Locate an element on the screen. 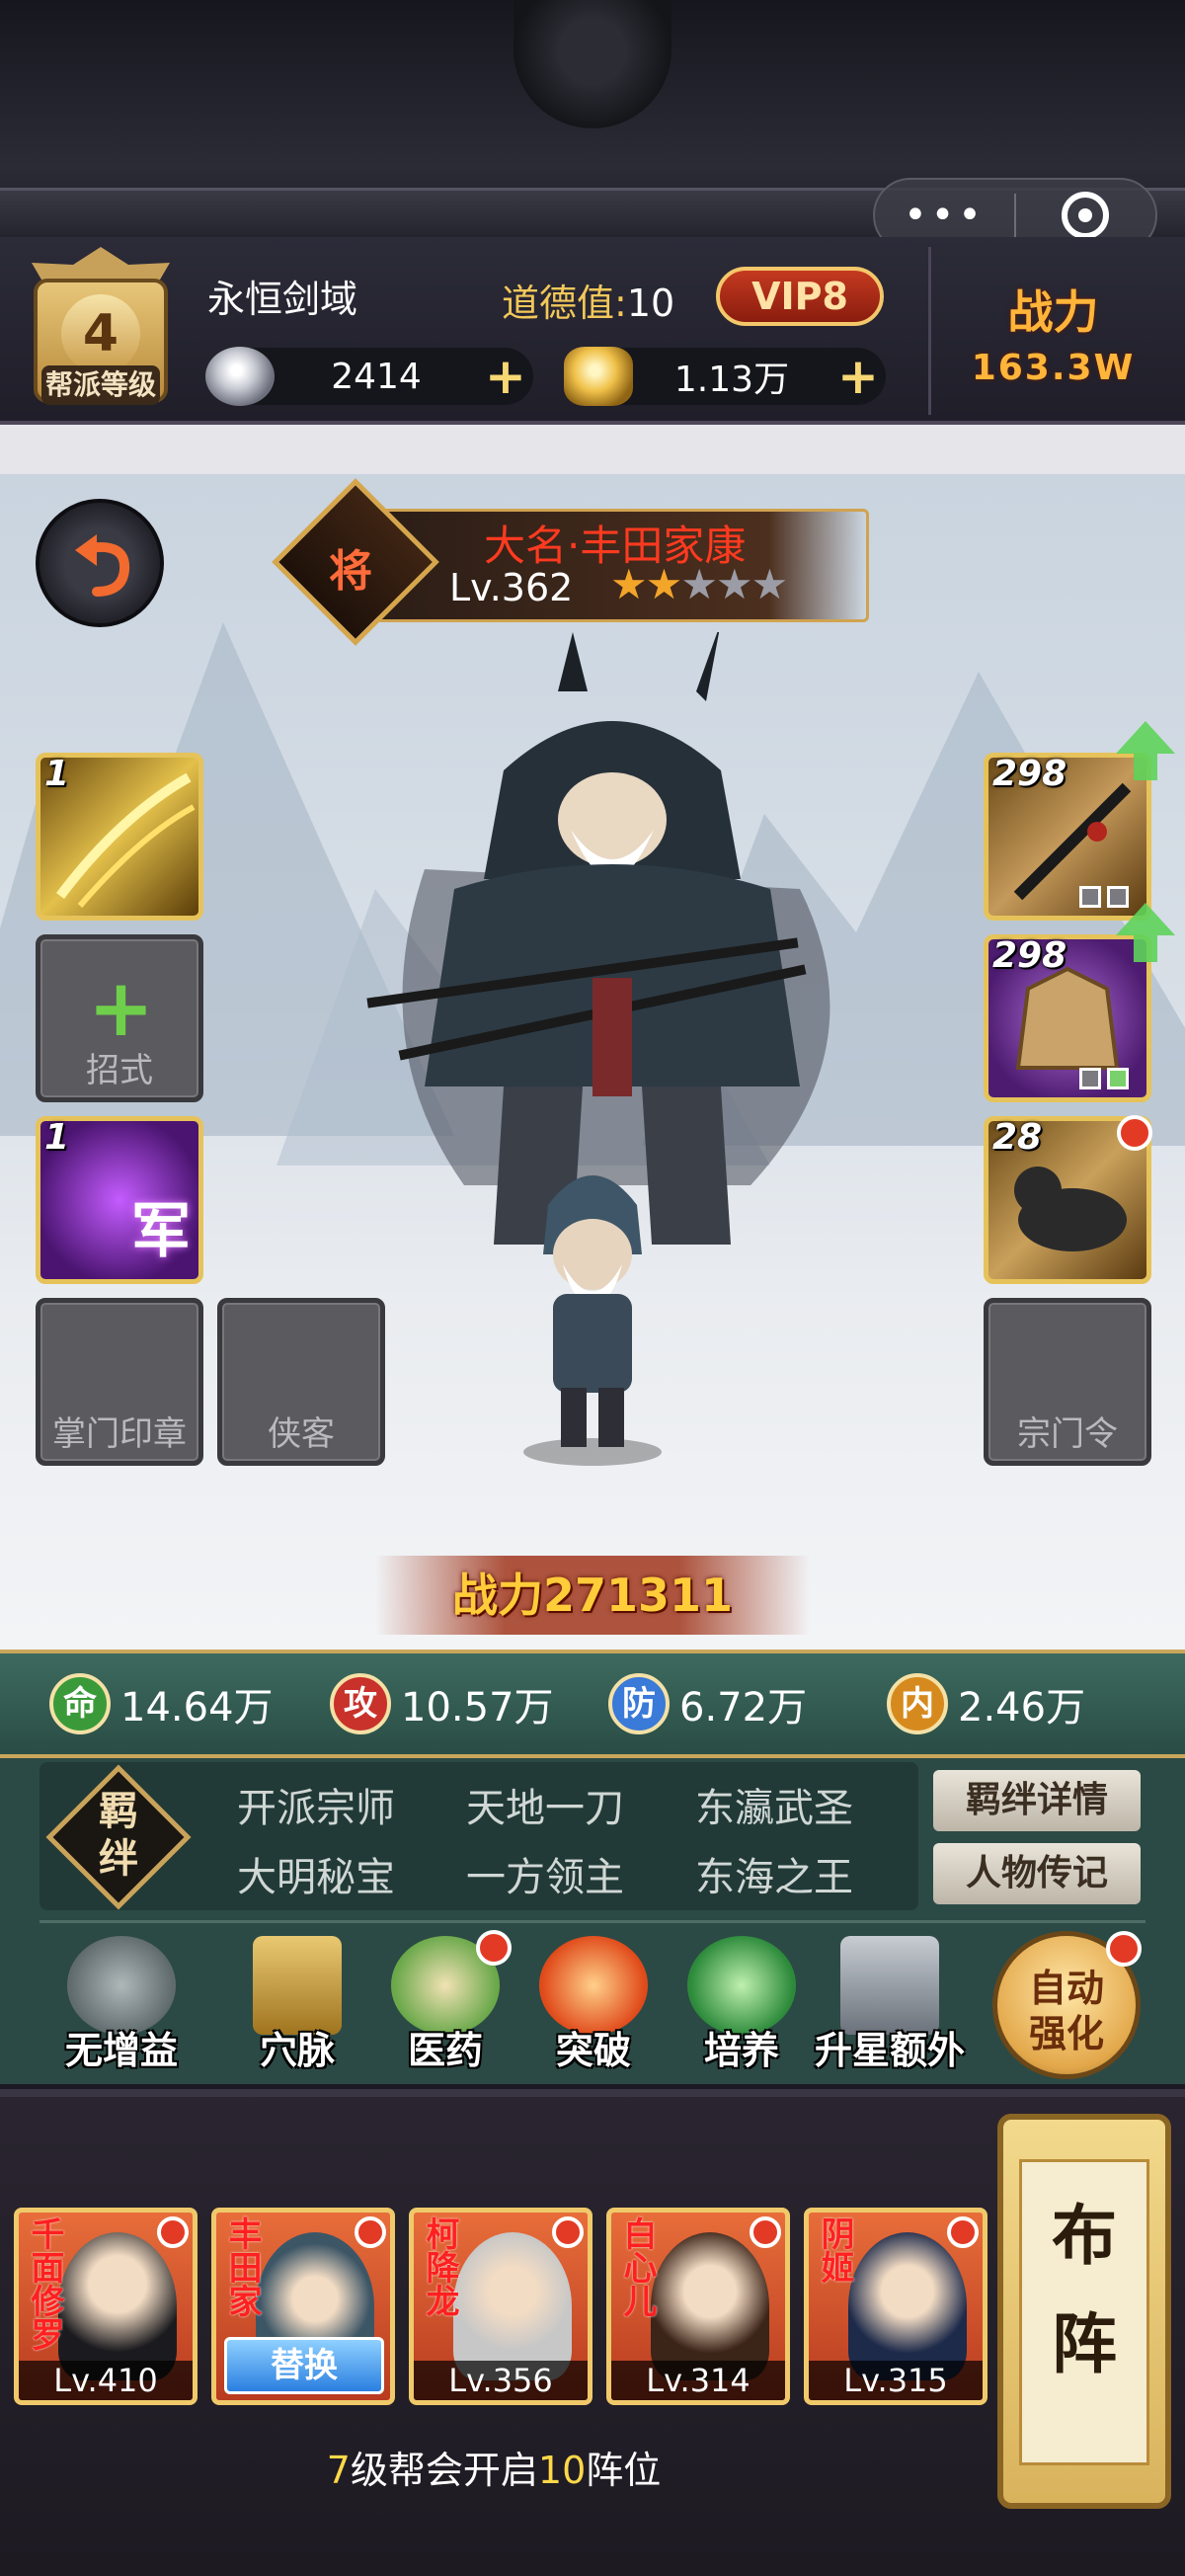 The image size is (1185, 2576). star-extra-button: 升星额外 is located at coordinates (890, 2005).